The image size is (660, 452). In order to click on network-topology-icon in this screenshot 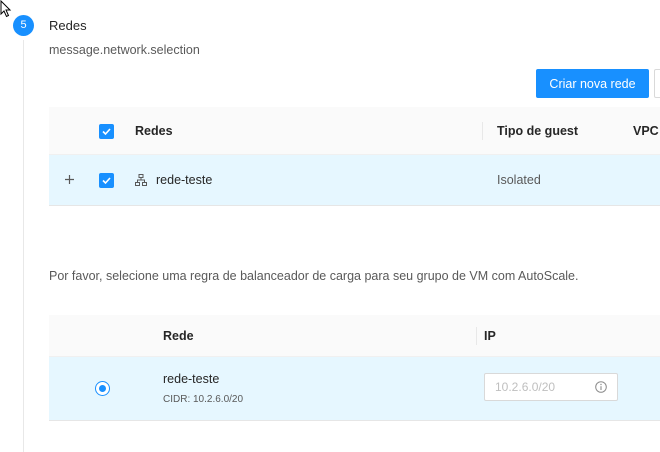, I will do `click(141, 180)`.